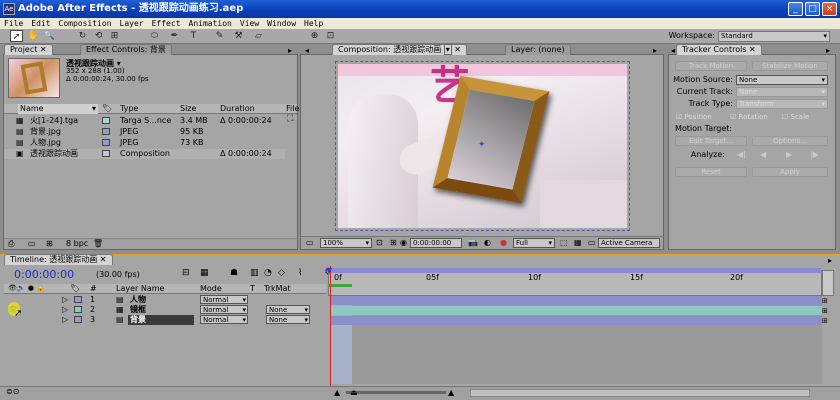 This screenshot has width=840, height=400. Describe the element at coordinates (32, 243) in the screenshot. I see `new-folder-icon: ▭` at that location.